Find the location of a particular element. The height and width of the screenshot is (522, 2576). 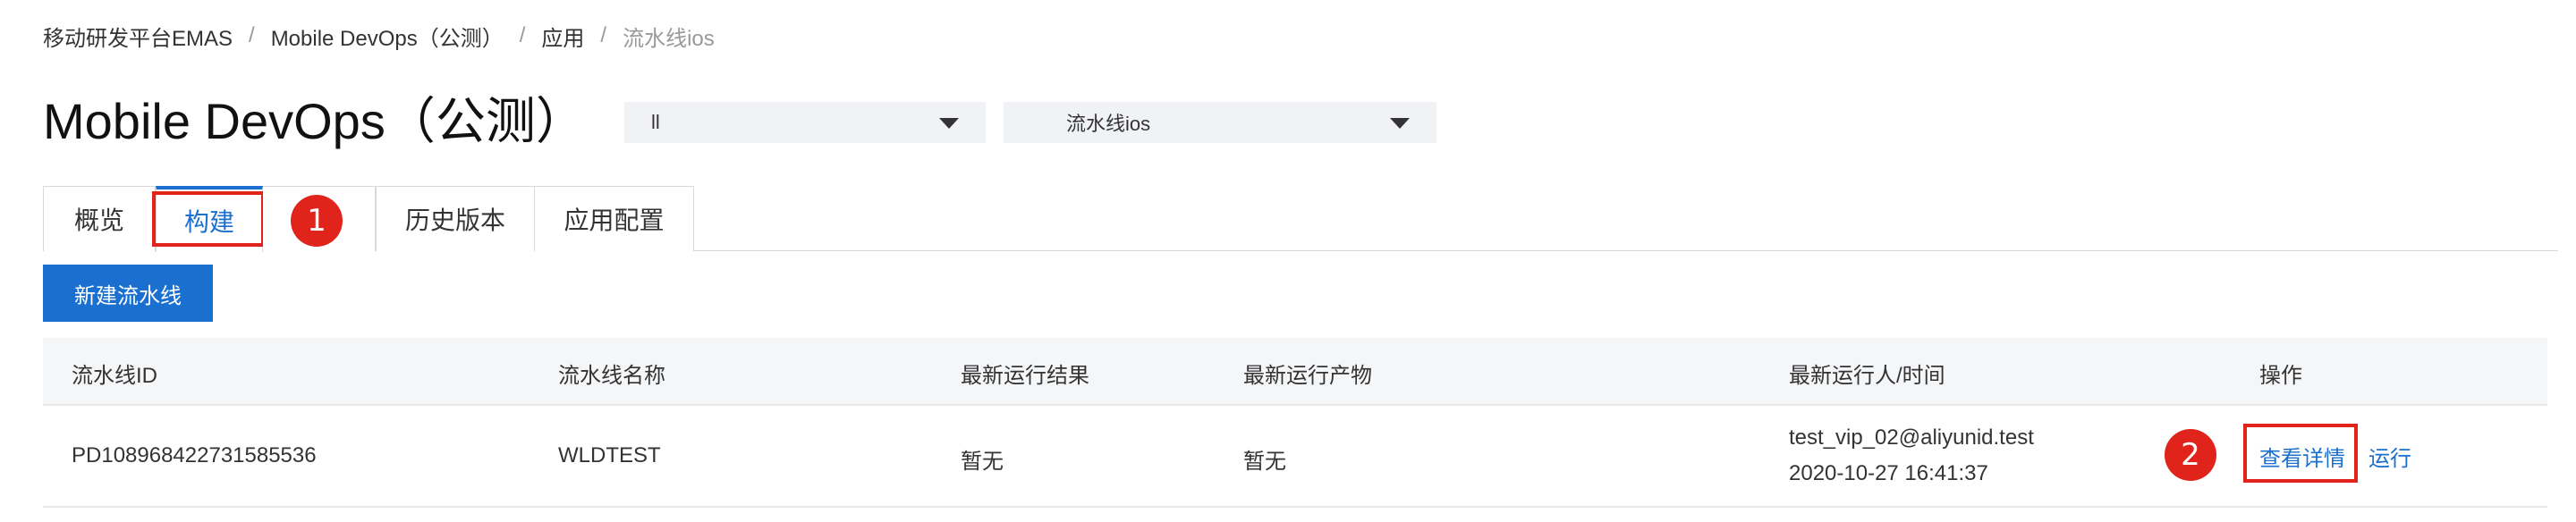

pipeline-select: 流水线ios is located at coordinates (1220, 122).